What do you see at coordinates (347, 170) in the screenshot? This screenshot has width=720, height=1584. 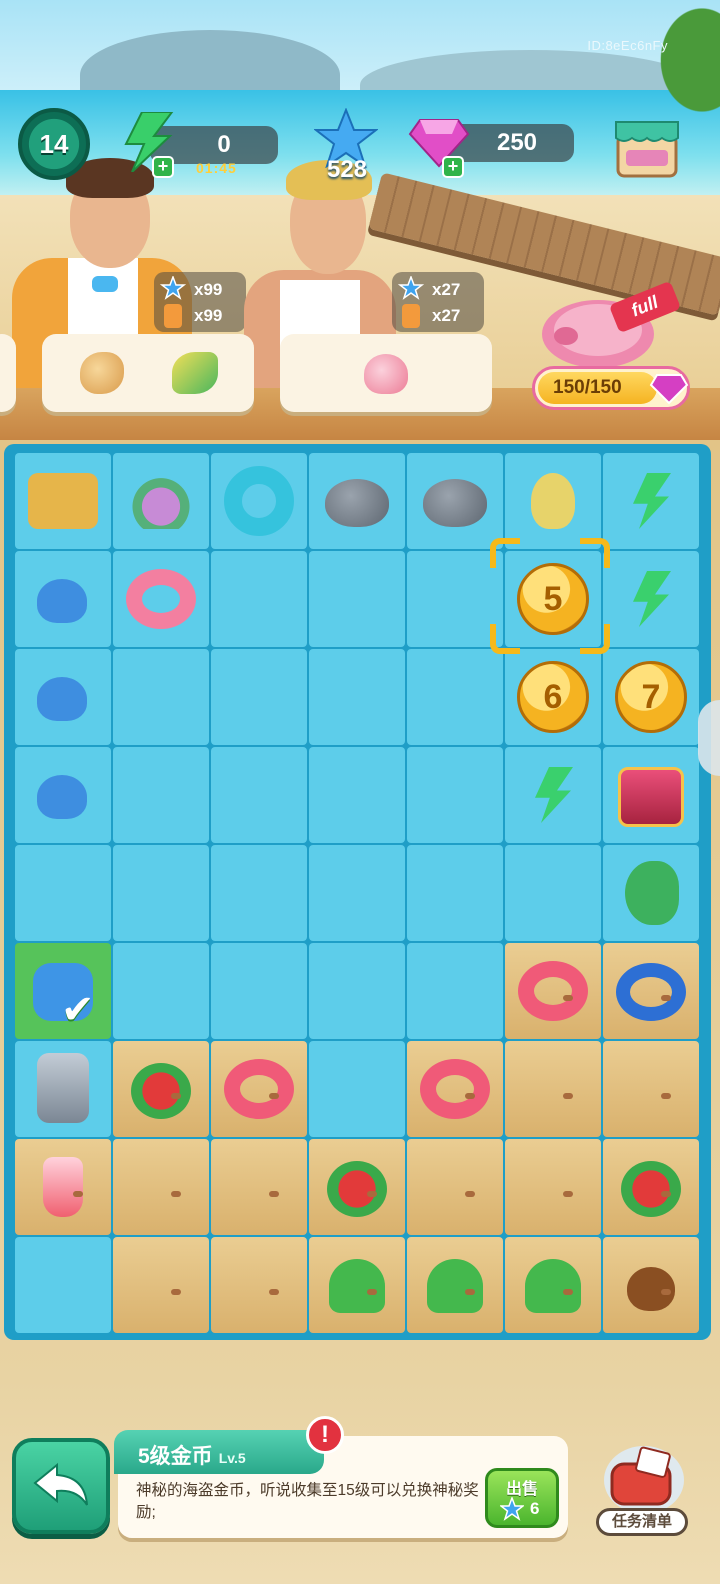 I see `star-counter: 528` at bounding box center [347, 170].